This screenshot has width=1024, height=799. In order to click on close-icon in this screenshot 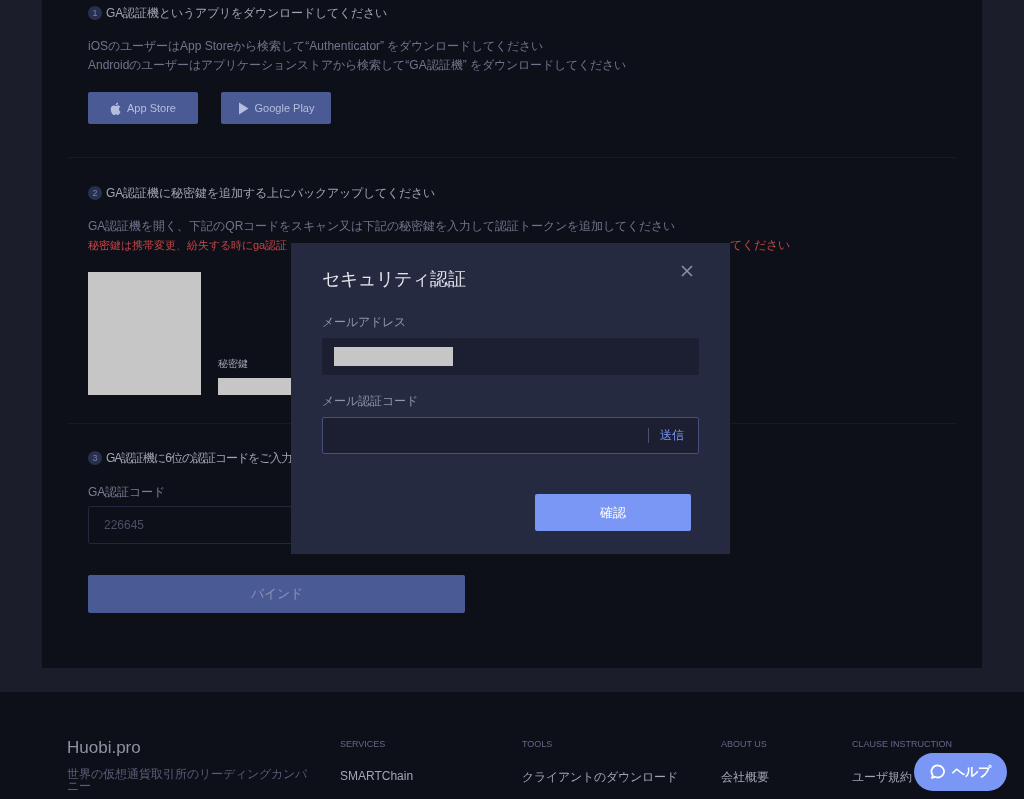, I will do `click(687, 271)`.